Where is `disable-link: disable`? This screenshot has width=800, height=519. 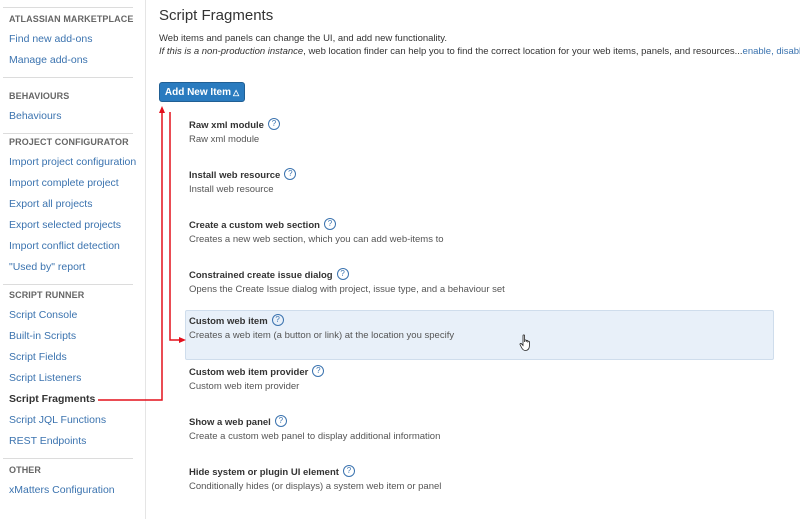
disable-link: disable is located at coordinates (788, 51).